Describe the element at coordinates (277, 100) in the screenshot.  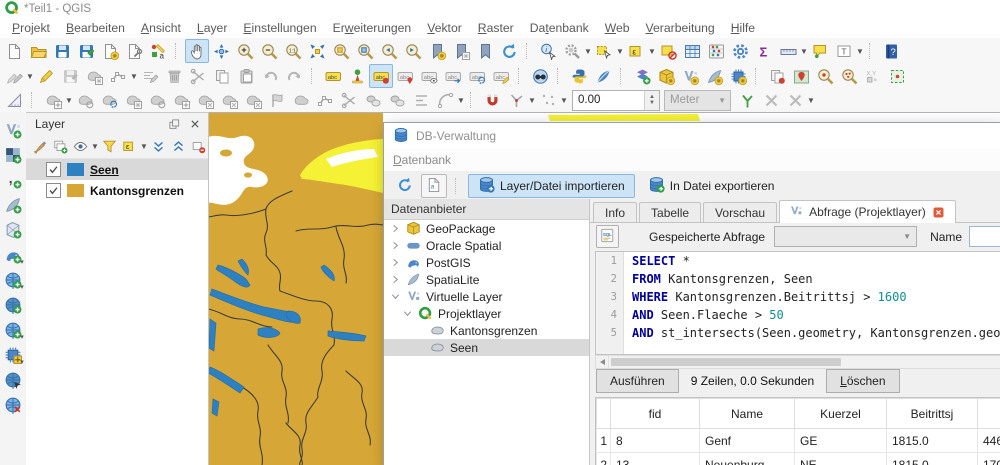
I see `reshape-features-button` at that location.